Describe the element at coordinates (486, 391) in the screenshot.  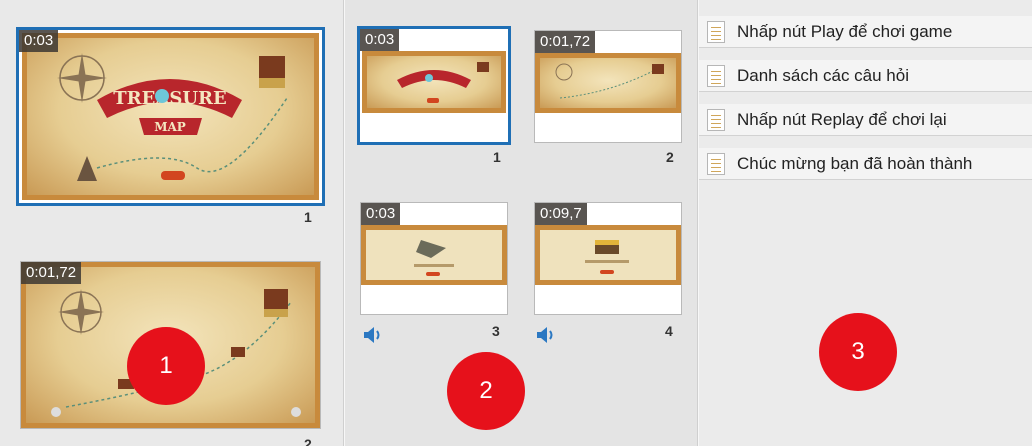
I see `step-badge-2: 2` at that location.